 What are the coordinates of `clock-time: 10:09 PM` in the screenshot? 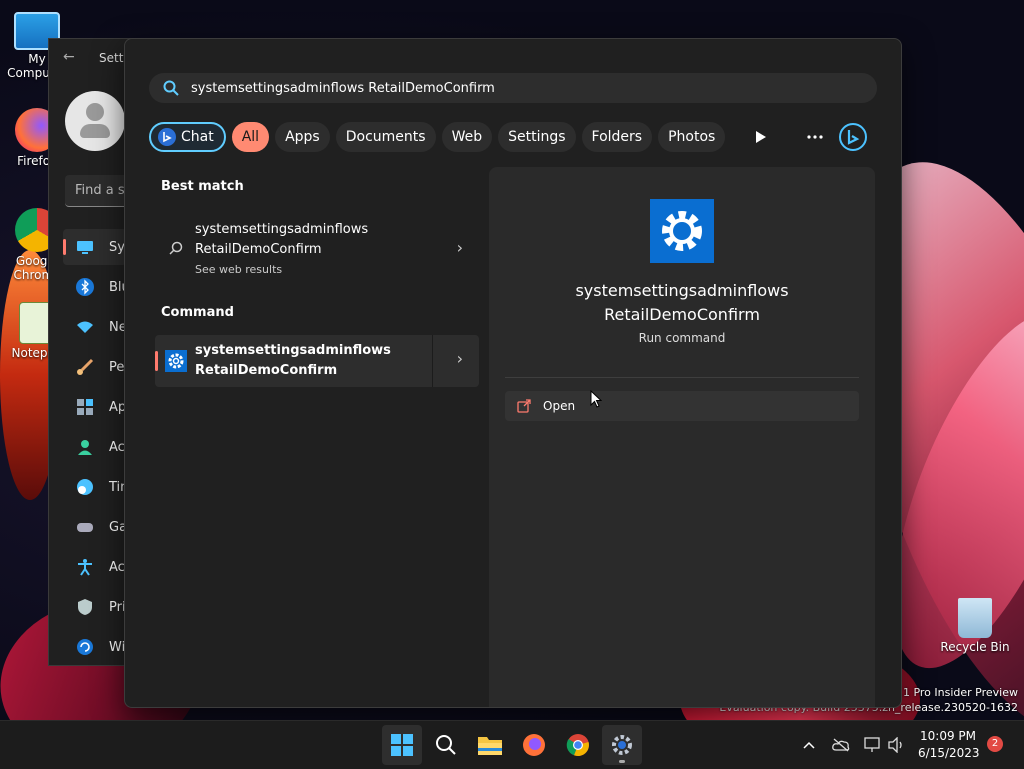 It's located at (948, 736).